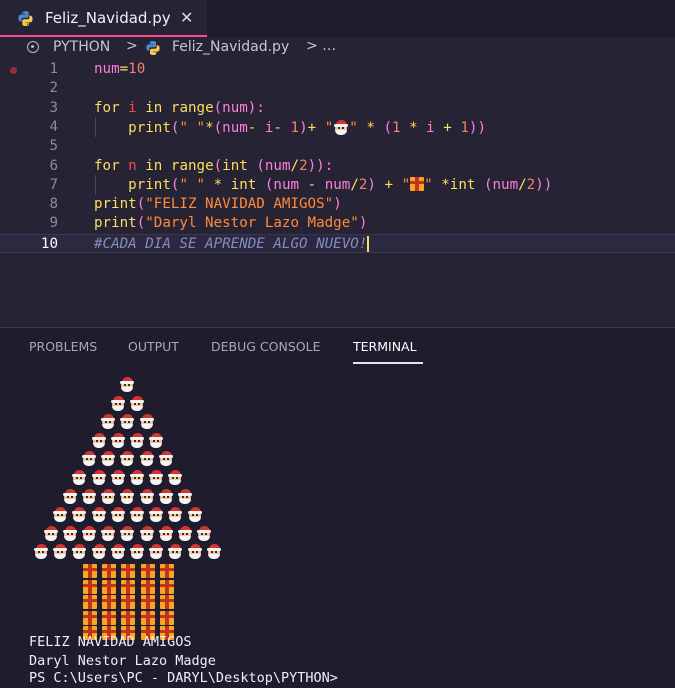 This screenshot has height=688, width=675. Describe the element at coordinates (103, 18) in the screenshot. I see `editor-tab: Feliz_Navidad.py ✕` at that location.